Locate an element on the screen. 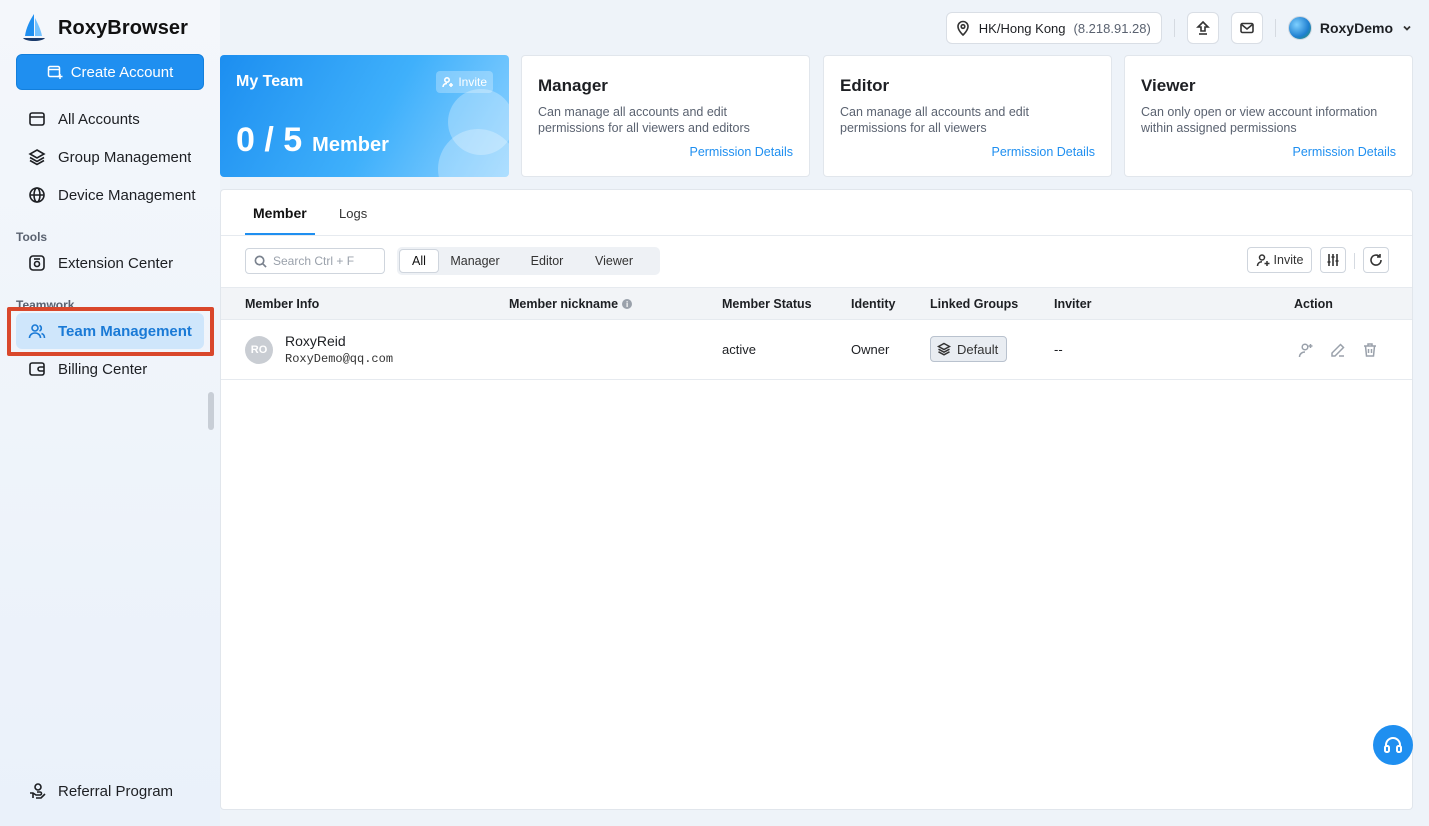  filter-all: All is located at coordinates (419, 261).